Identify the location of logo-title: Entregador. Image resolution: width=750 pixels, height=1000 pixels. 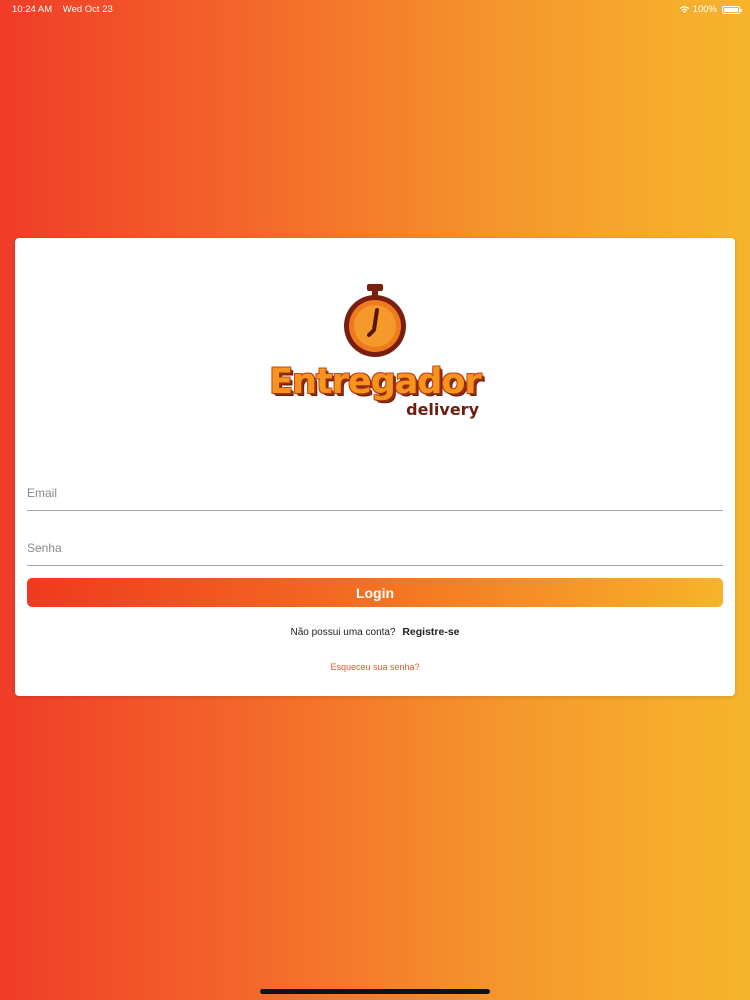
(375, 382).